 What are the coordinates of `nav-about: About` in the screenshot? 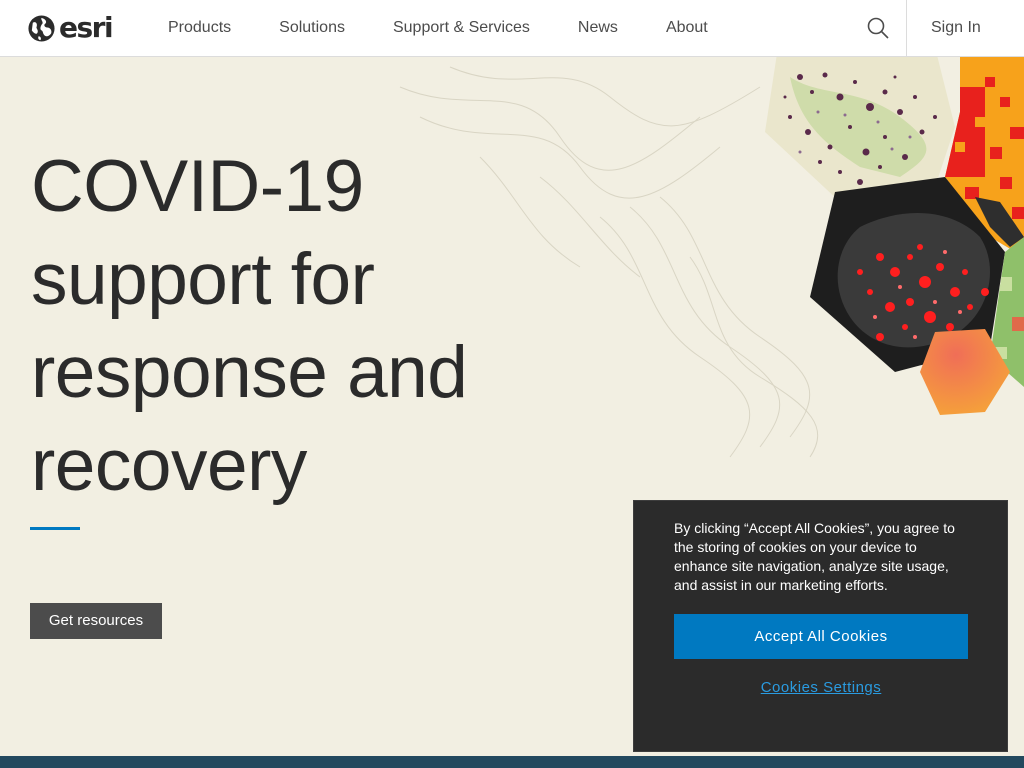 It's located at (687, 28).